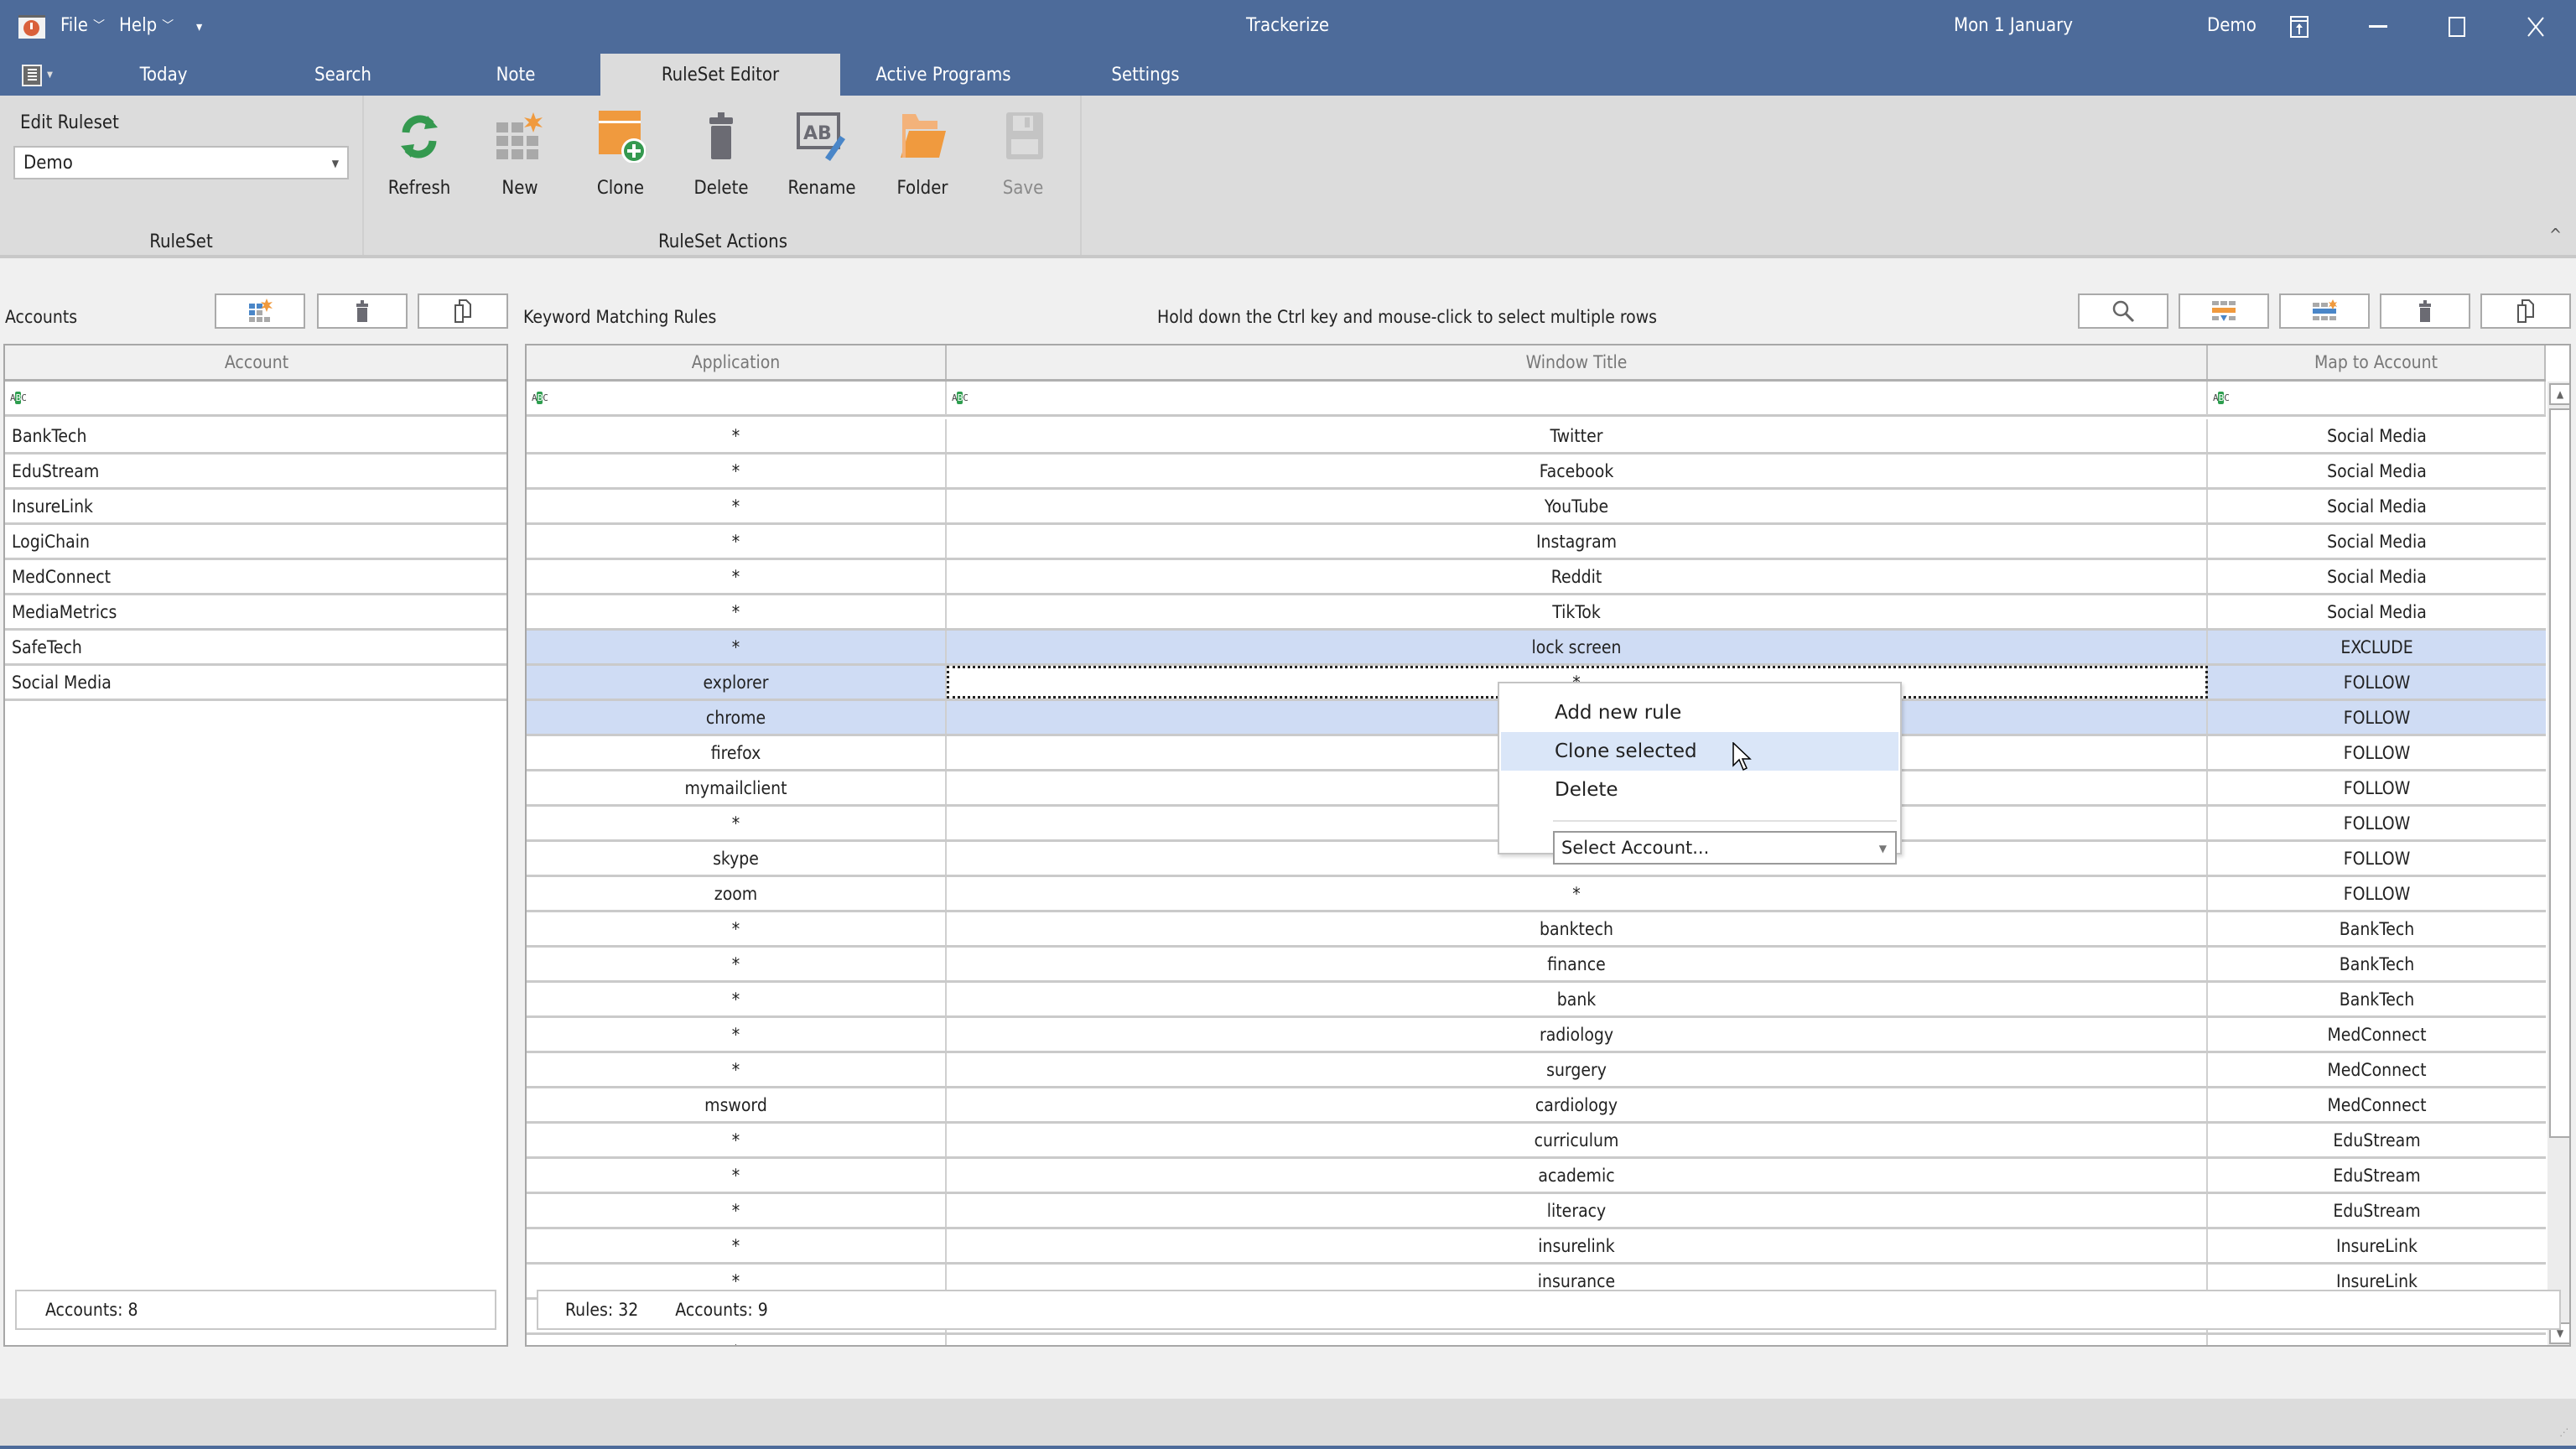 Image resolution: width=2576 pixels, height=1449 pixels. What do you see at coordinates (2377, 647) in the screenshot?
I see `map-to-account-cell: EXCLUDE` at bounding box center [2377, 647].